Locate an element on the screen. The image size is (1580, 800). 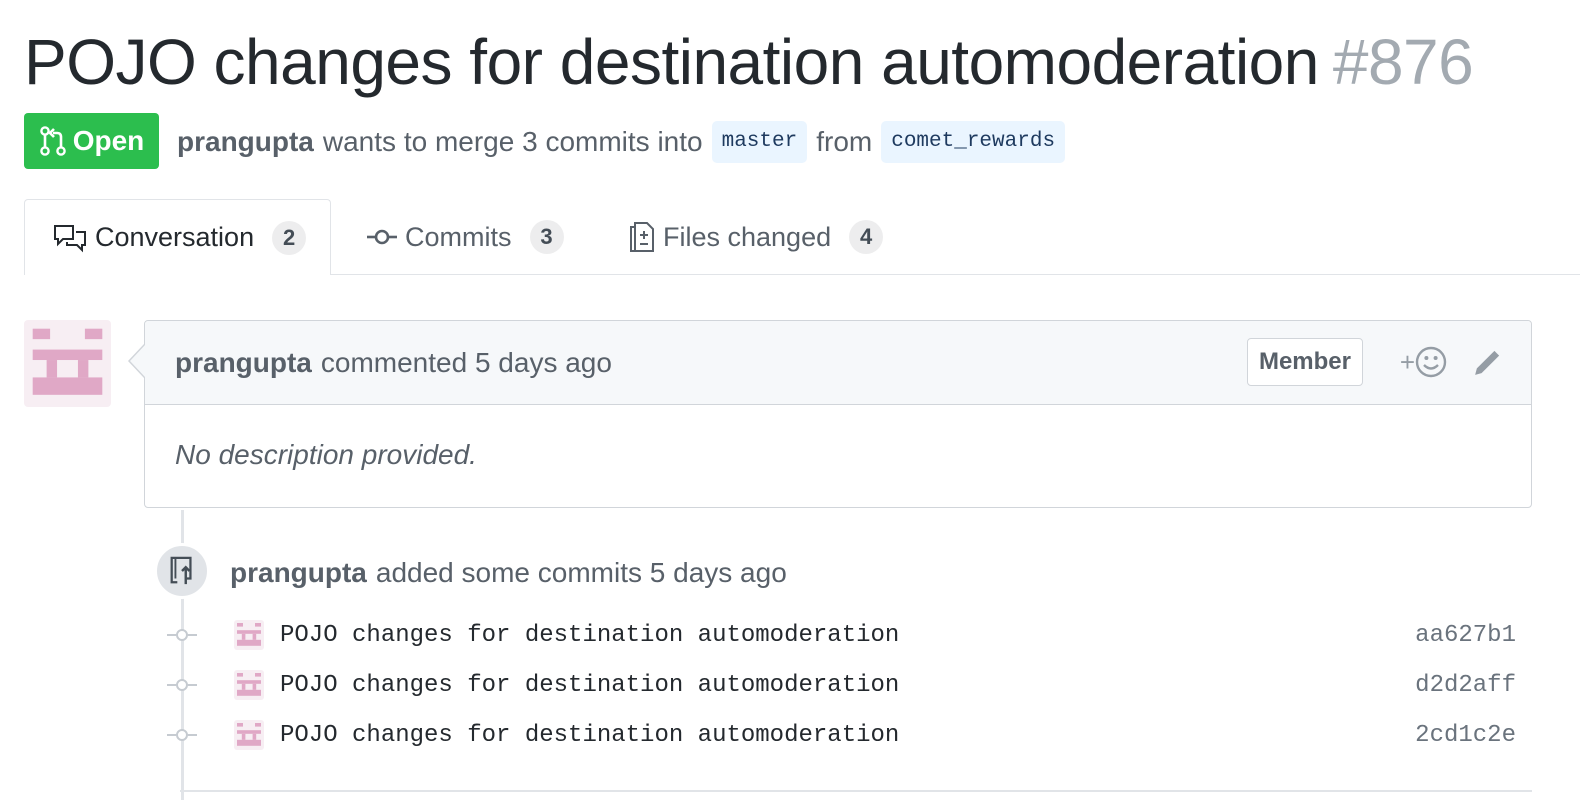
commit-sha-link: 2cd1c2e is located at coordinates (1465, 735).